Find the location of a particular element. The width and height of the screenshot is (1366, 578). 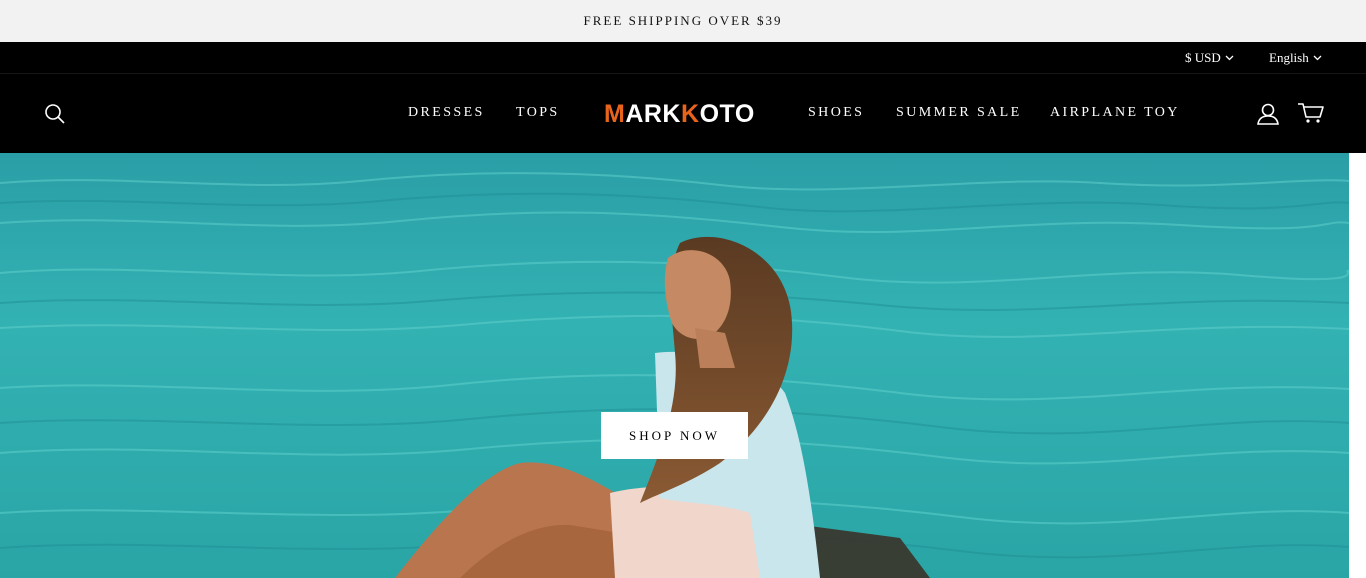

language-label: English is located at coordinates (1289, 57).